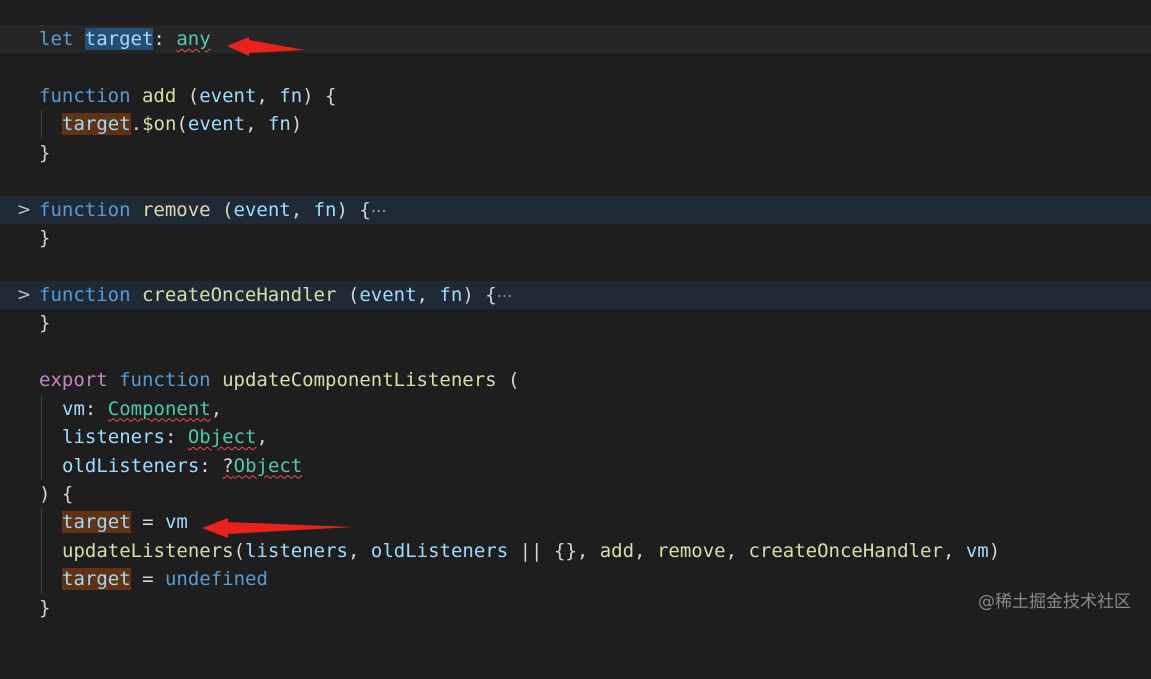 The height and width of the screenshot is (679, 1151). What do you see at coordinates (575, 437) in the screenshot?
I see `code-line: listeners: Object,` at bounding box center [575, 437].